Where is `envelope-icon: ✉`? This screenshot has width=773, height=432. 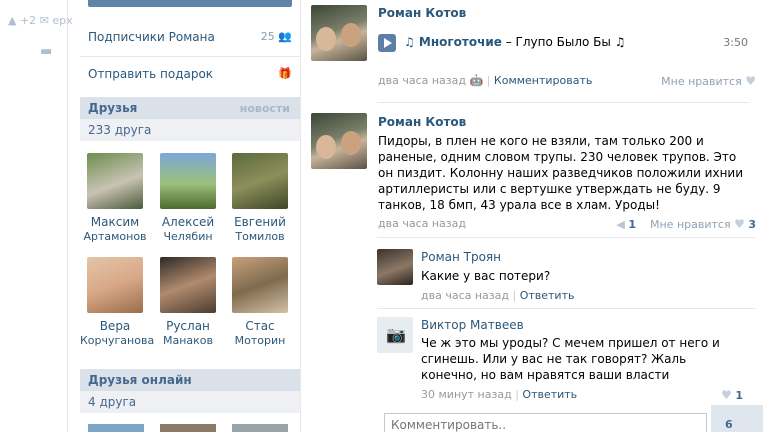
envelope-icon: ✉ is located at coordinates (44, 20).